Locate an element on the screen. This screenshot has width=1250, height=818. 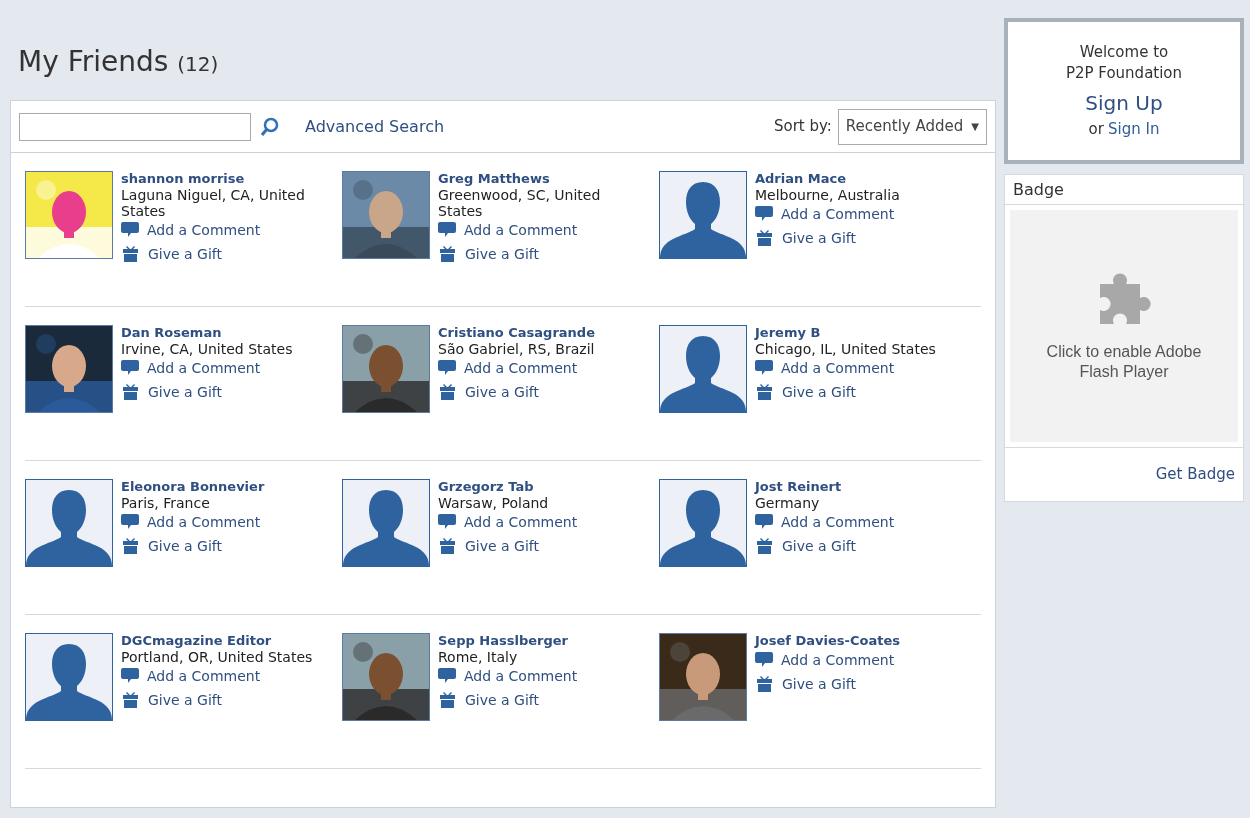
friend-name-link: Jeremy B is located at coordinates (855, 333).